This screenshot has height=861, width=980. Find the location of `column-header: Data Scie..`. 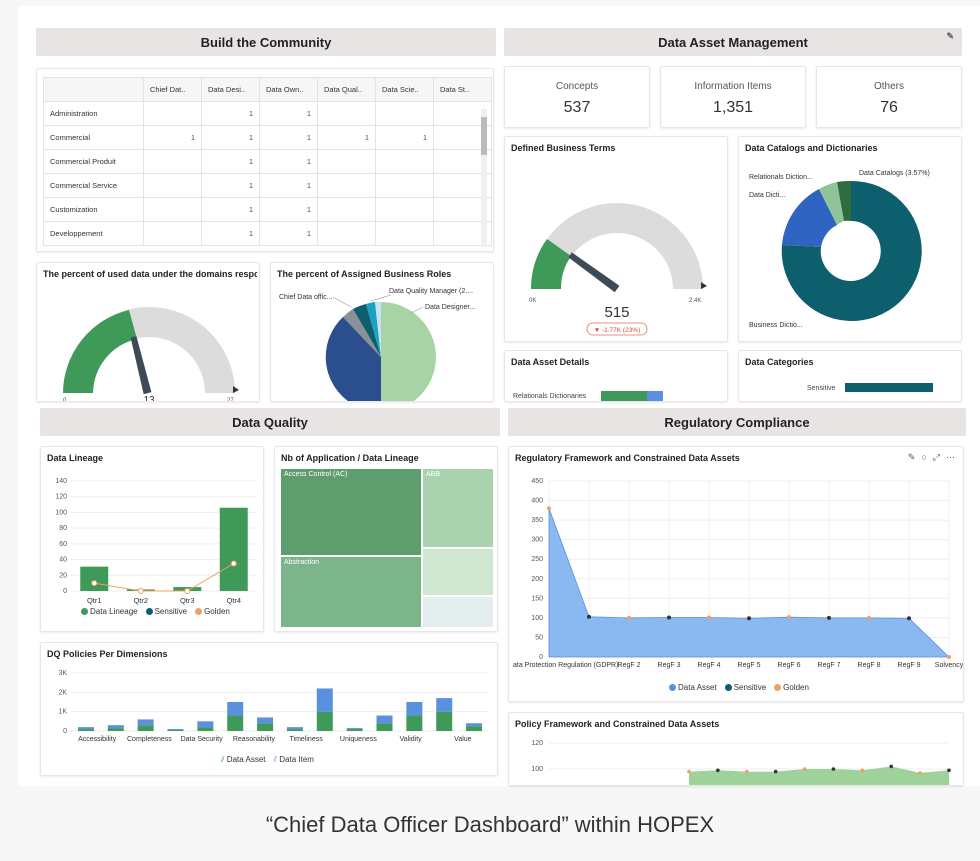

column-header: Data Scie.. is located at coordinates (404, 89).